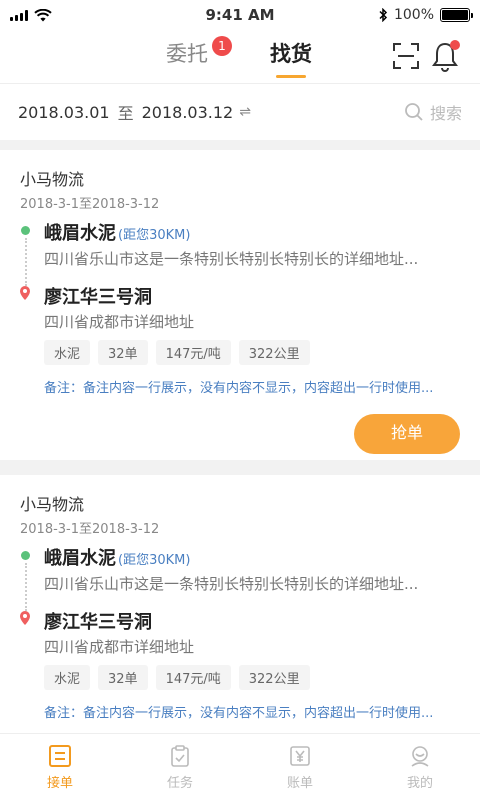 The height and width of the screenshot is (800, 480). What do you see at coordinates (300, 767) in the screenshot?
I see `tab-bills: 账单` at bounding box center [300, 767].